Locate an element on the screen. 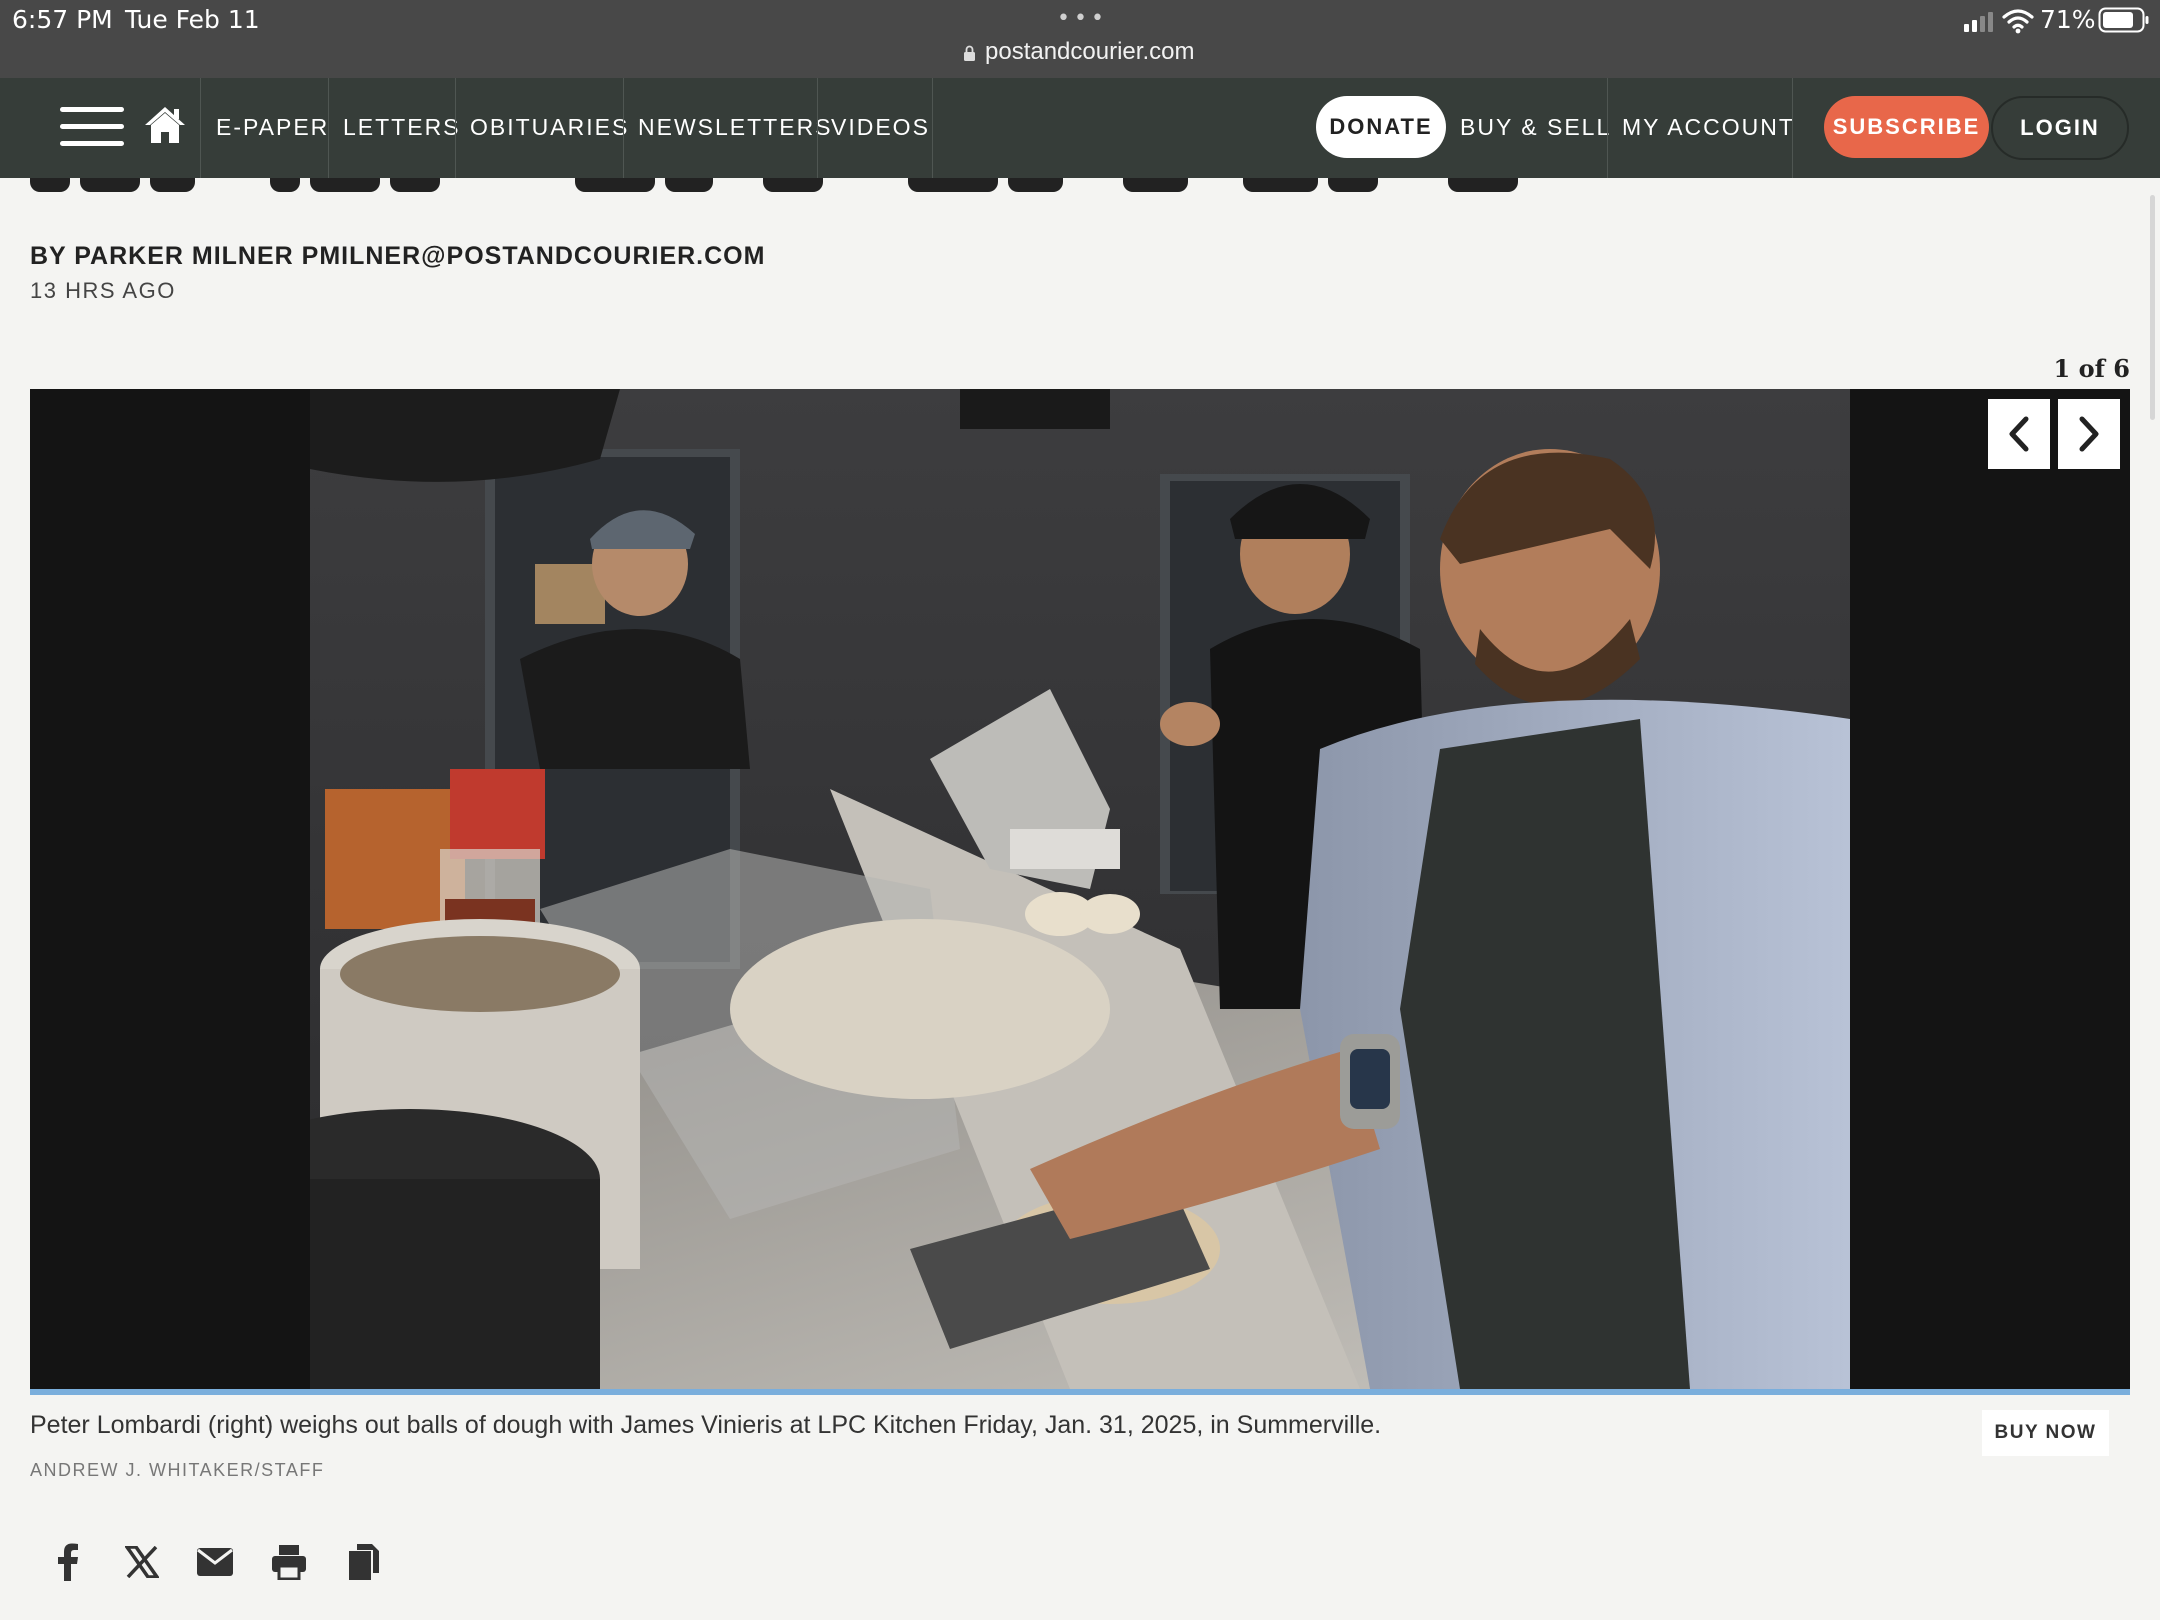 The width and height of the screenshot is (2160, 1620). nav-link-videos: VIDEOS is located at coordinates (880, 127).